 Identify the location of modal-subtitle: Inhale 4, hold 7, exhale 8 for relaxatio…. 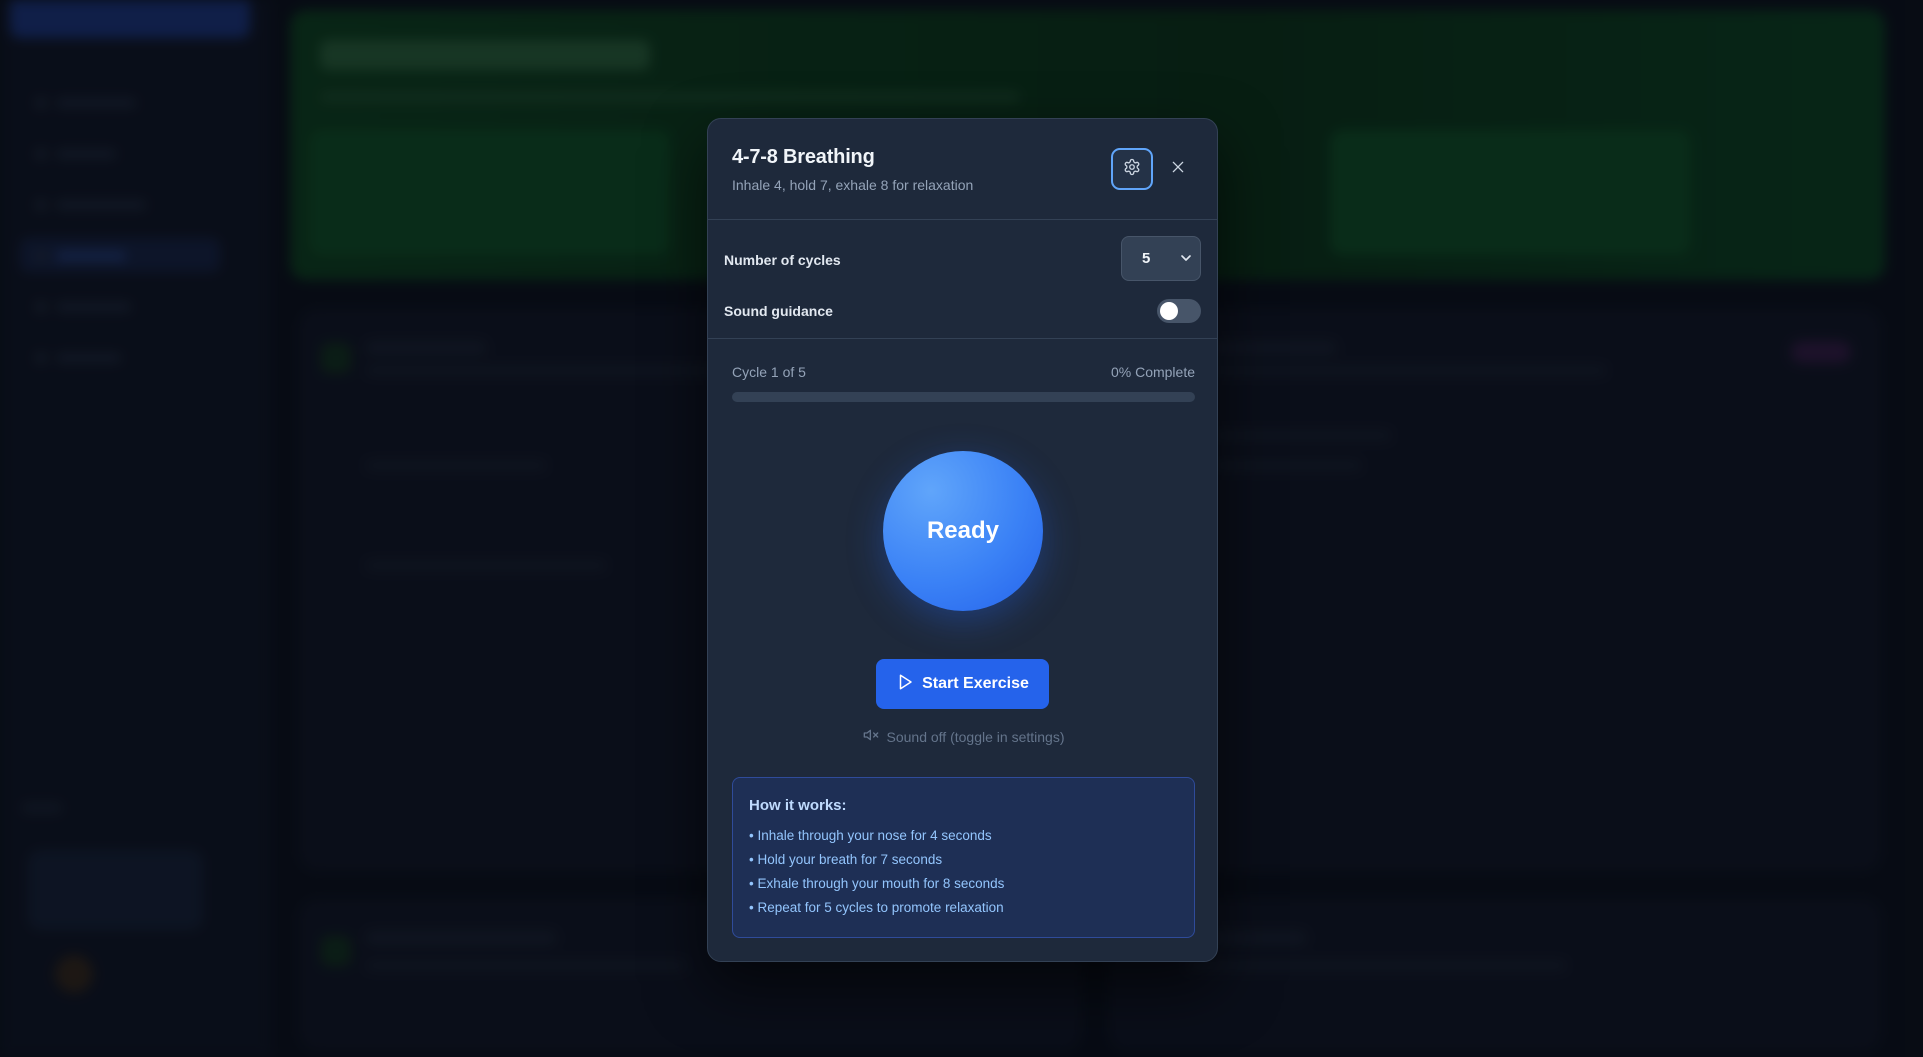
(853, 185).